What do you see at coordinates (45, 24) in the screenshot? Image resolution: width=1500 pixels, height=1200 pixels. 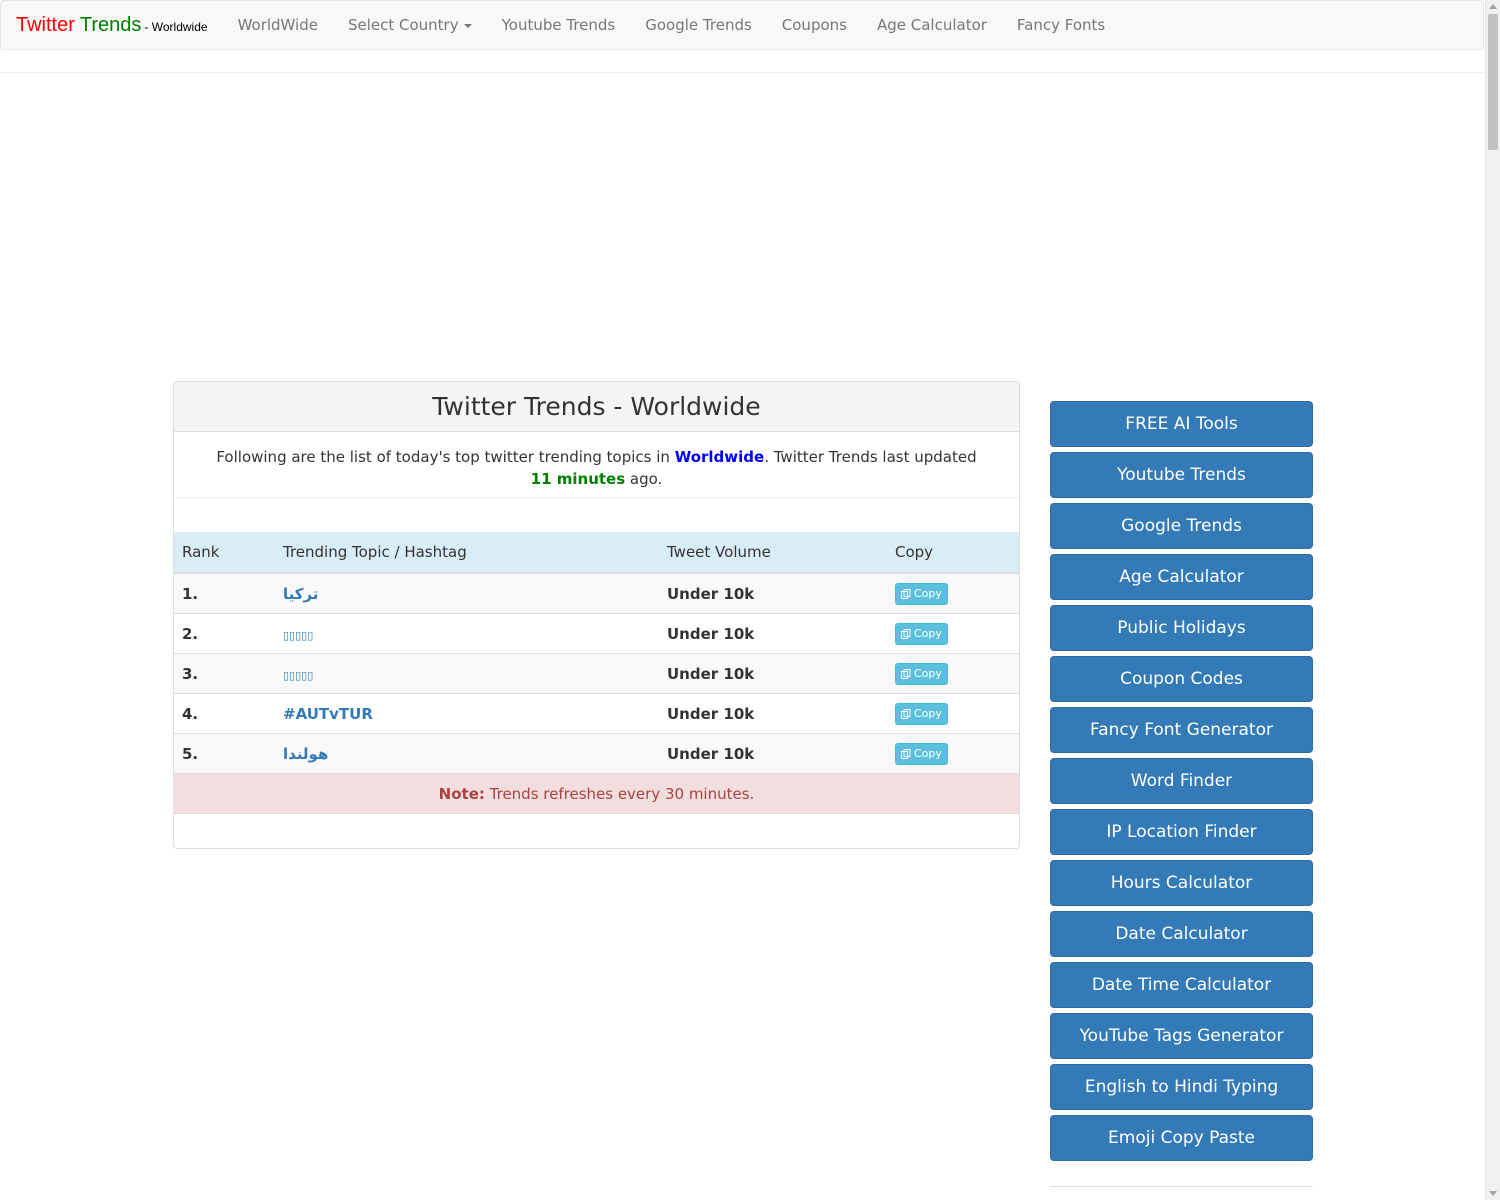 I see `brand-part-twitter: Twitter` at bounding box center [45, 24].